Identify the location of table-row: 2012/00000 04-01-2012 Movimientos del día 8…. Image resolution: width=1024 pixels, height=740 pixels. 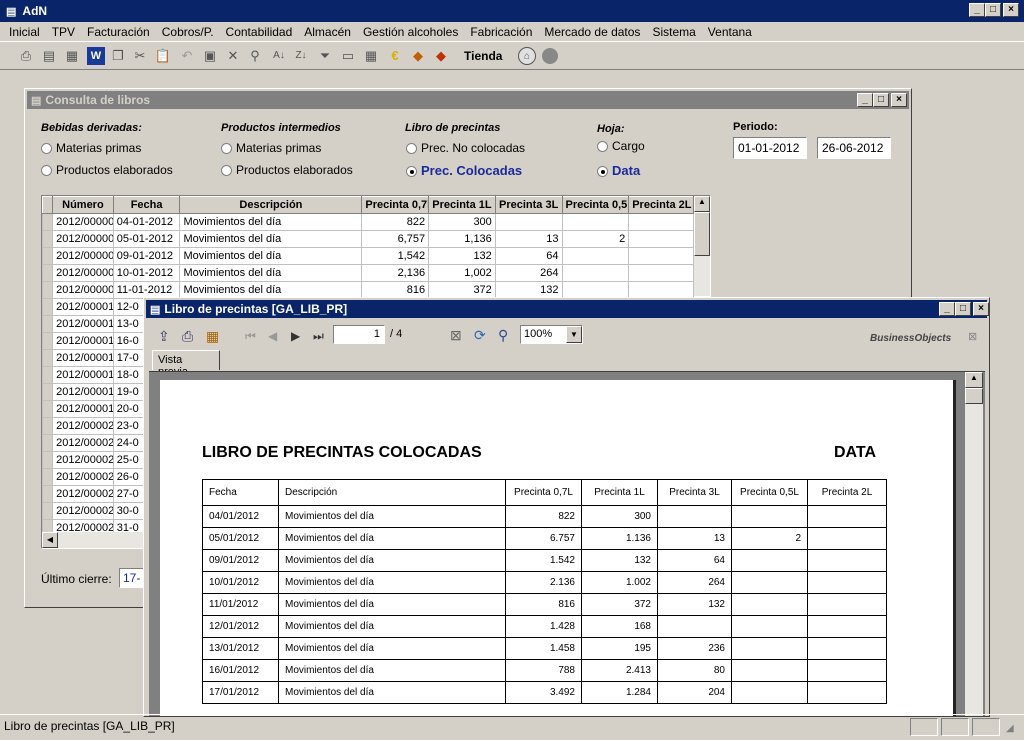
(368, 222).